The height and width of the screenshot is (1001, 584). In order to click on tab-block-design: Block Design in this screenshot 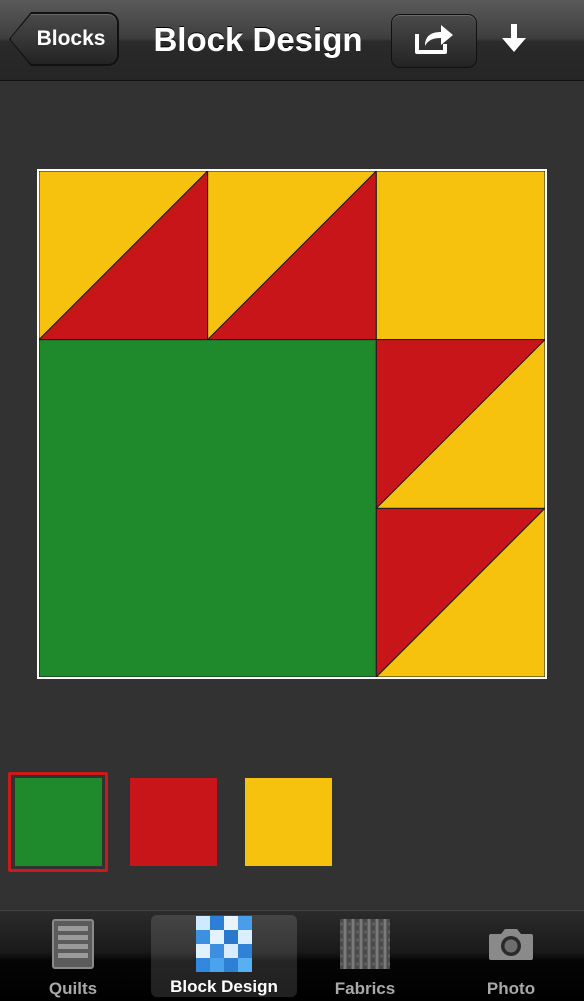, I will do `click(224, 956)`.